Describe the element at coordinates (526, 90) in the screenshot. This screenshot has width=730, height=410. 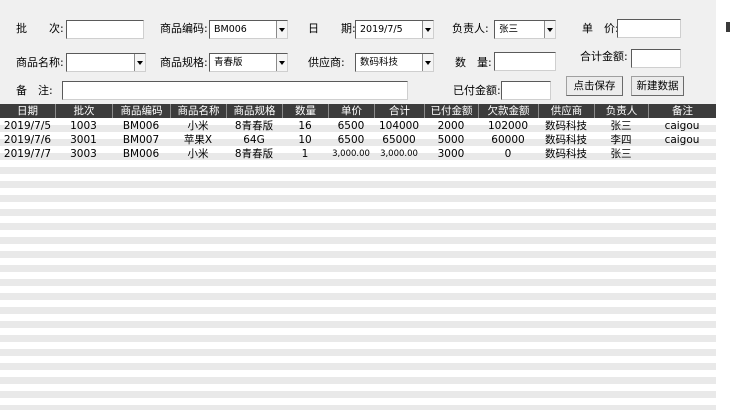
I see `paid-input` at that location.